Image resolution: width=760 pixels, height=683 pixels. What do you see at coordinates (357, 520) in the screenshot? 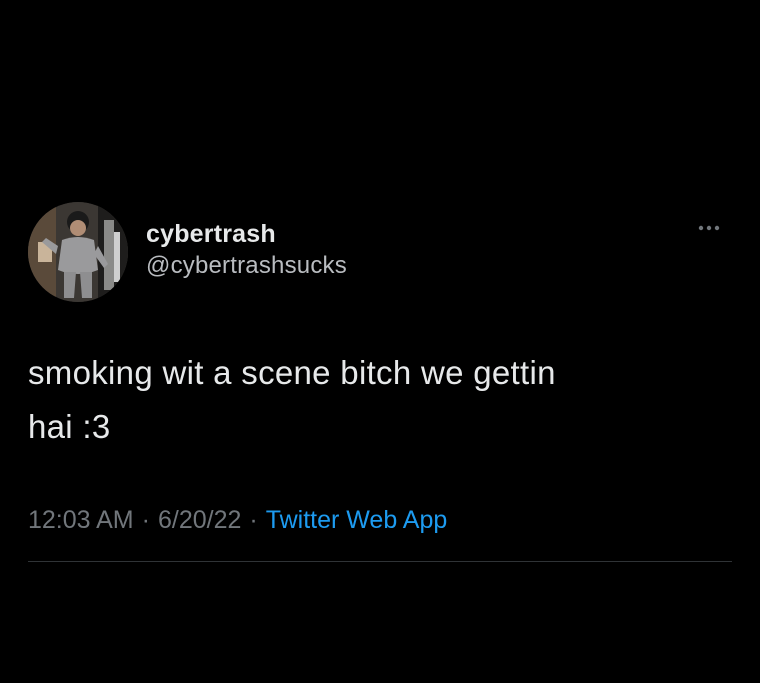
I see `tweet-source-link: Twitter Web App` at bounding box center [357, 520].